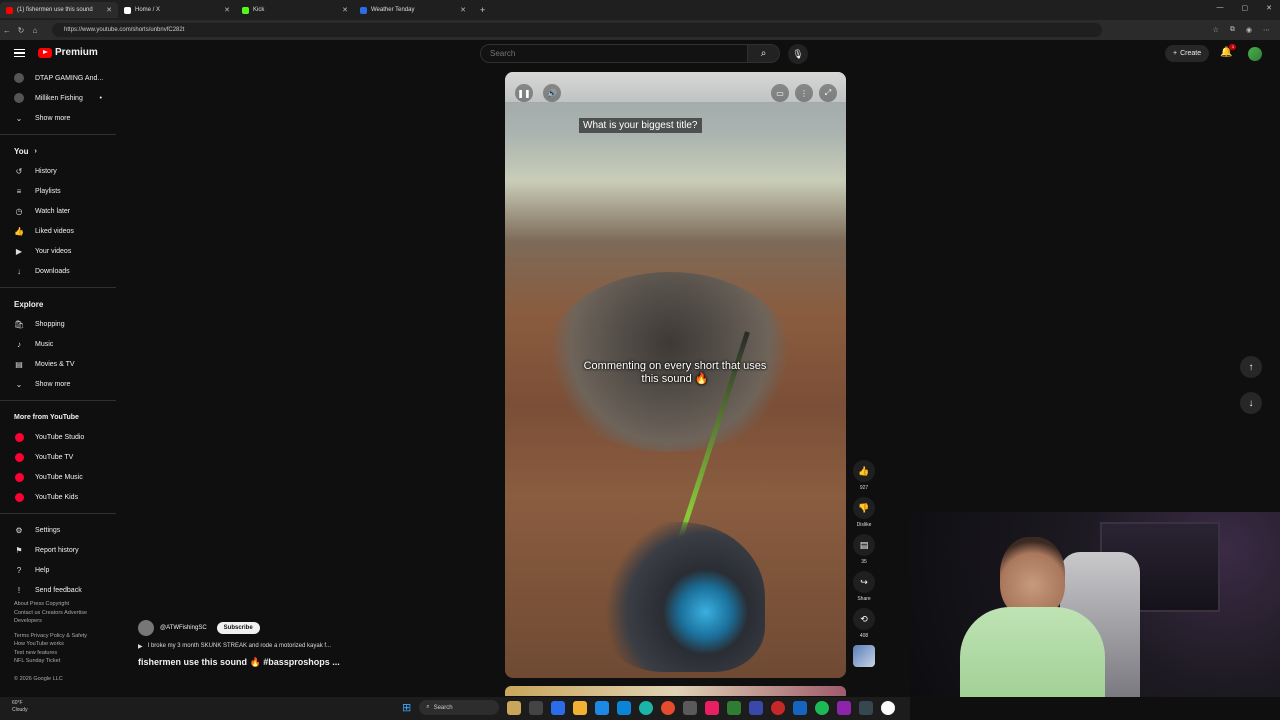  What do you see at coordinates (59, 151) in the screenshot?
I see `sidebar-section-you: You ›` at bounding box center [59, 151].